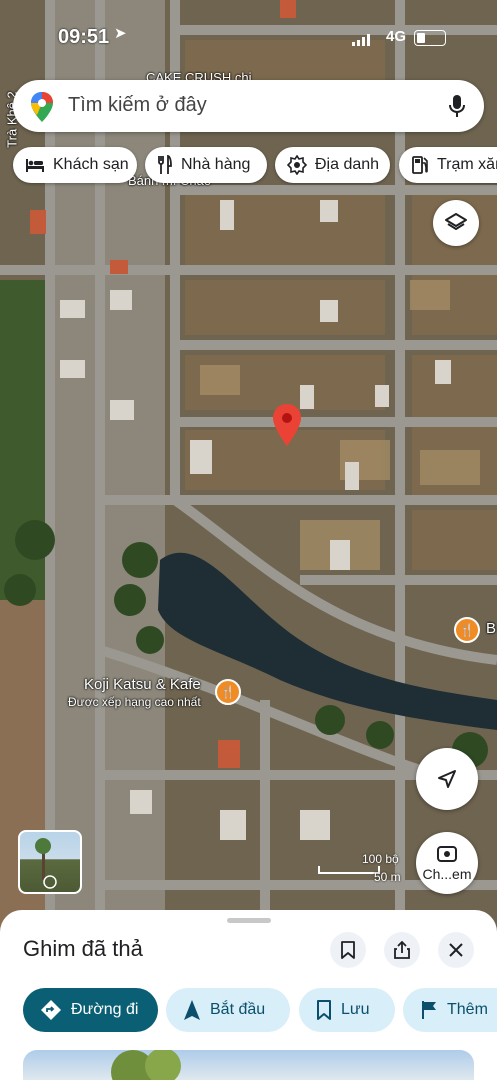 The width and height of the screenshot is (497, 1080). What do you see at coordinates (467, 164) in the screenshot?
I see `chip-label: Trạm xăn` at bounding box center [467, 164].